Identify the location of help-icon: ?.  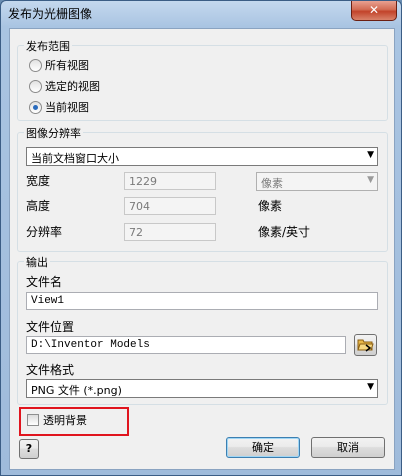
(29, 448).